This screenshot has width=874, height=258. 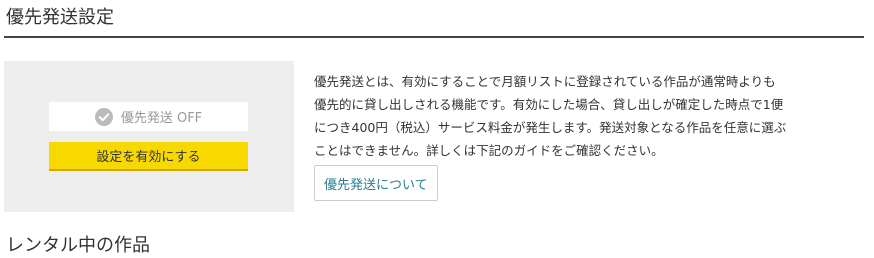 I want to click on status-indicator: 優先発送 OFF, so click(x=148, y=116).